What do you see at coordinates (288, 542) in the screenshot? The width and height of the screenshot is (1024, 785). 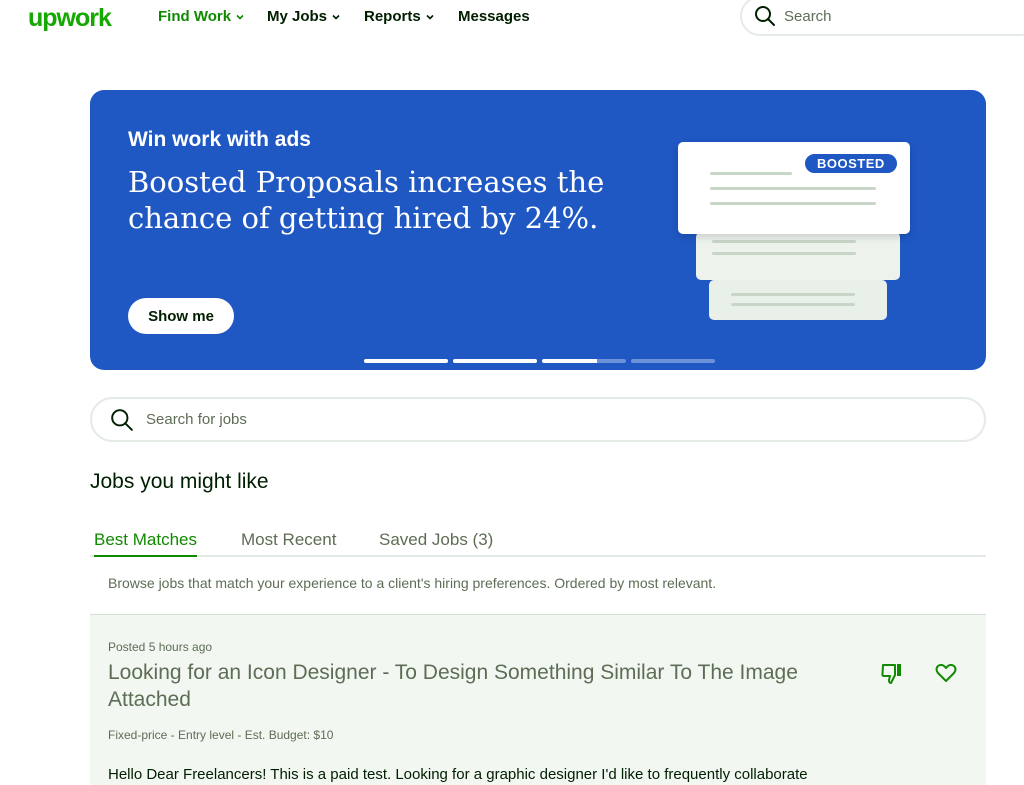 I see `tab-most-recent: Most Recent` at bounding box center [288, 542].